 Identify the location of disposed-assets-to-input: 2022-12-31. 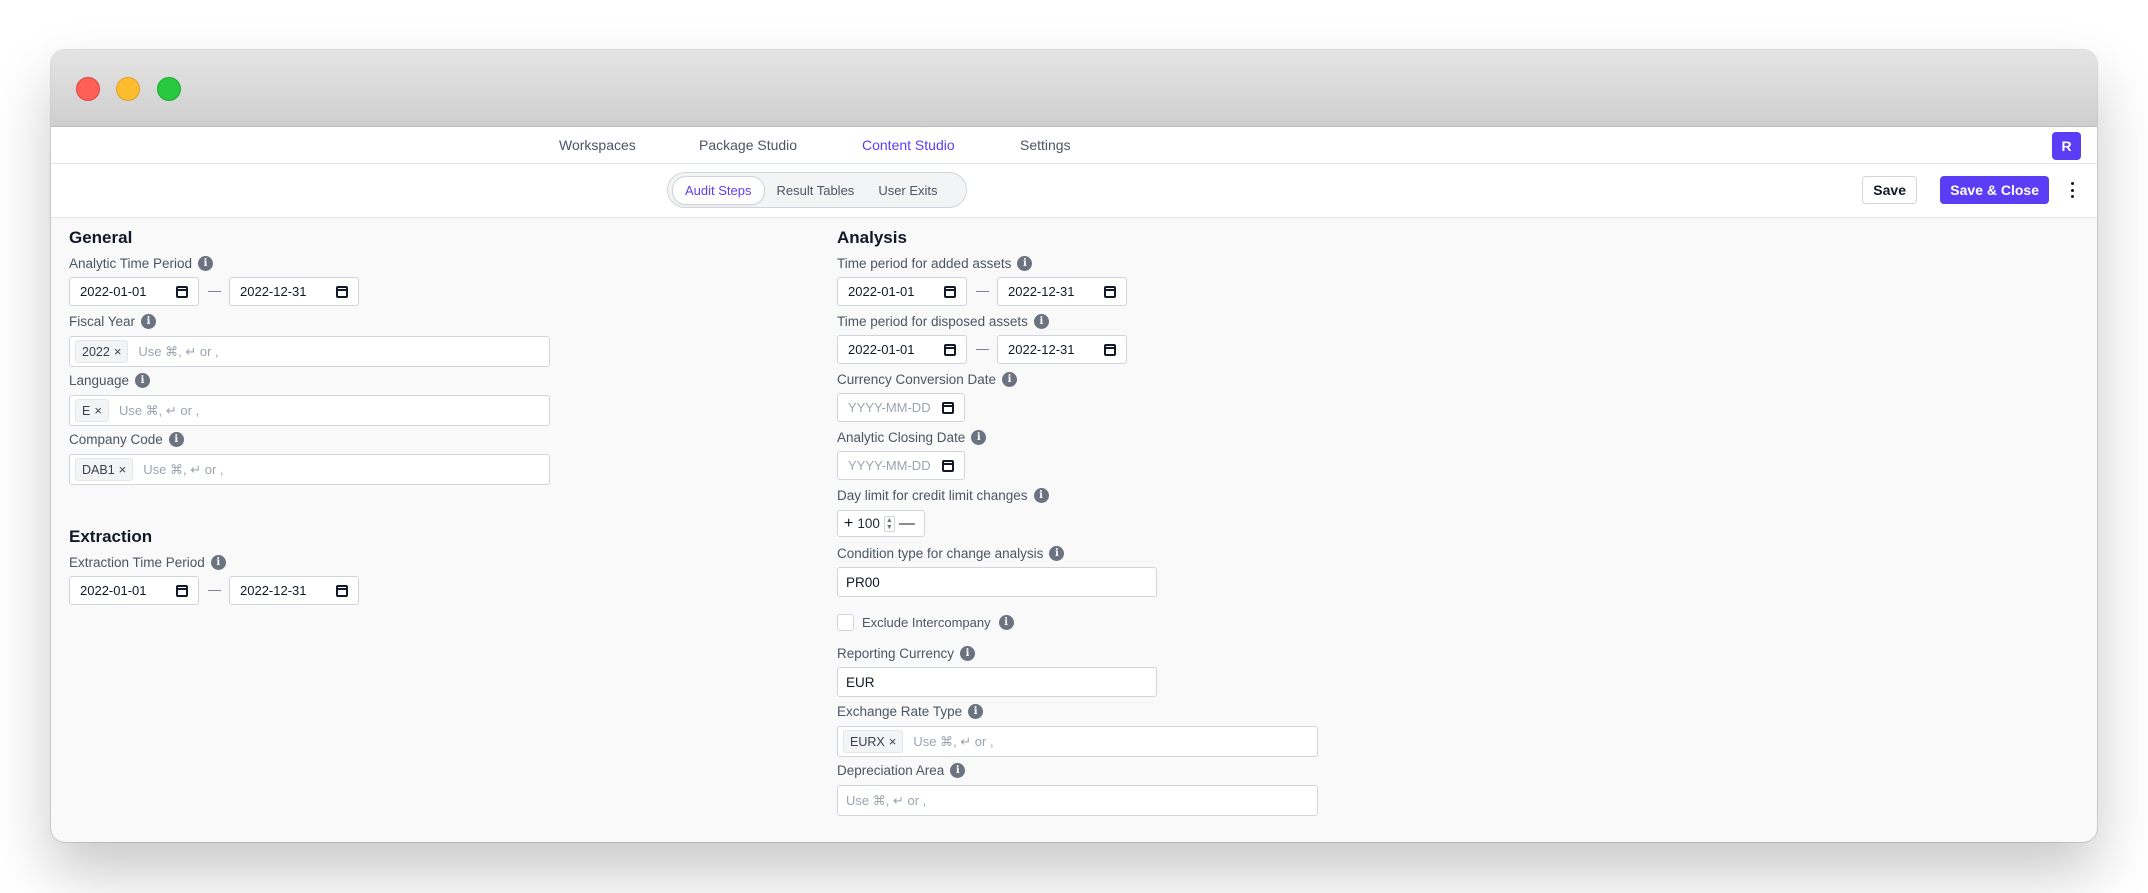
(1062, 349).